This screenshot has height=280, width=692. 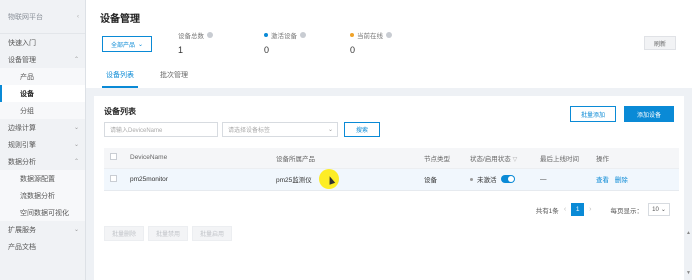 I want to click on stat-total-devices: 设备总数 1, so click(x=195, y=42).